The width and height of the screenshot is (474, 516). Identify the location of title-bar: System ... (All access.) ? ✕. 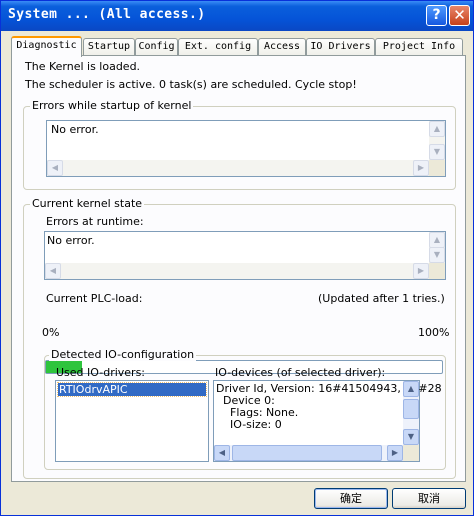
(237, 16).